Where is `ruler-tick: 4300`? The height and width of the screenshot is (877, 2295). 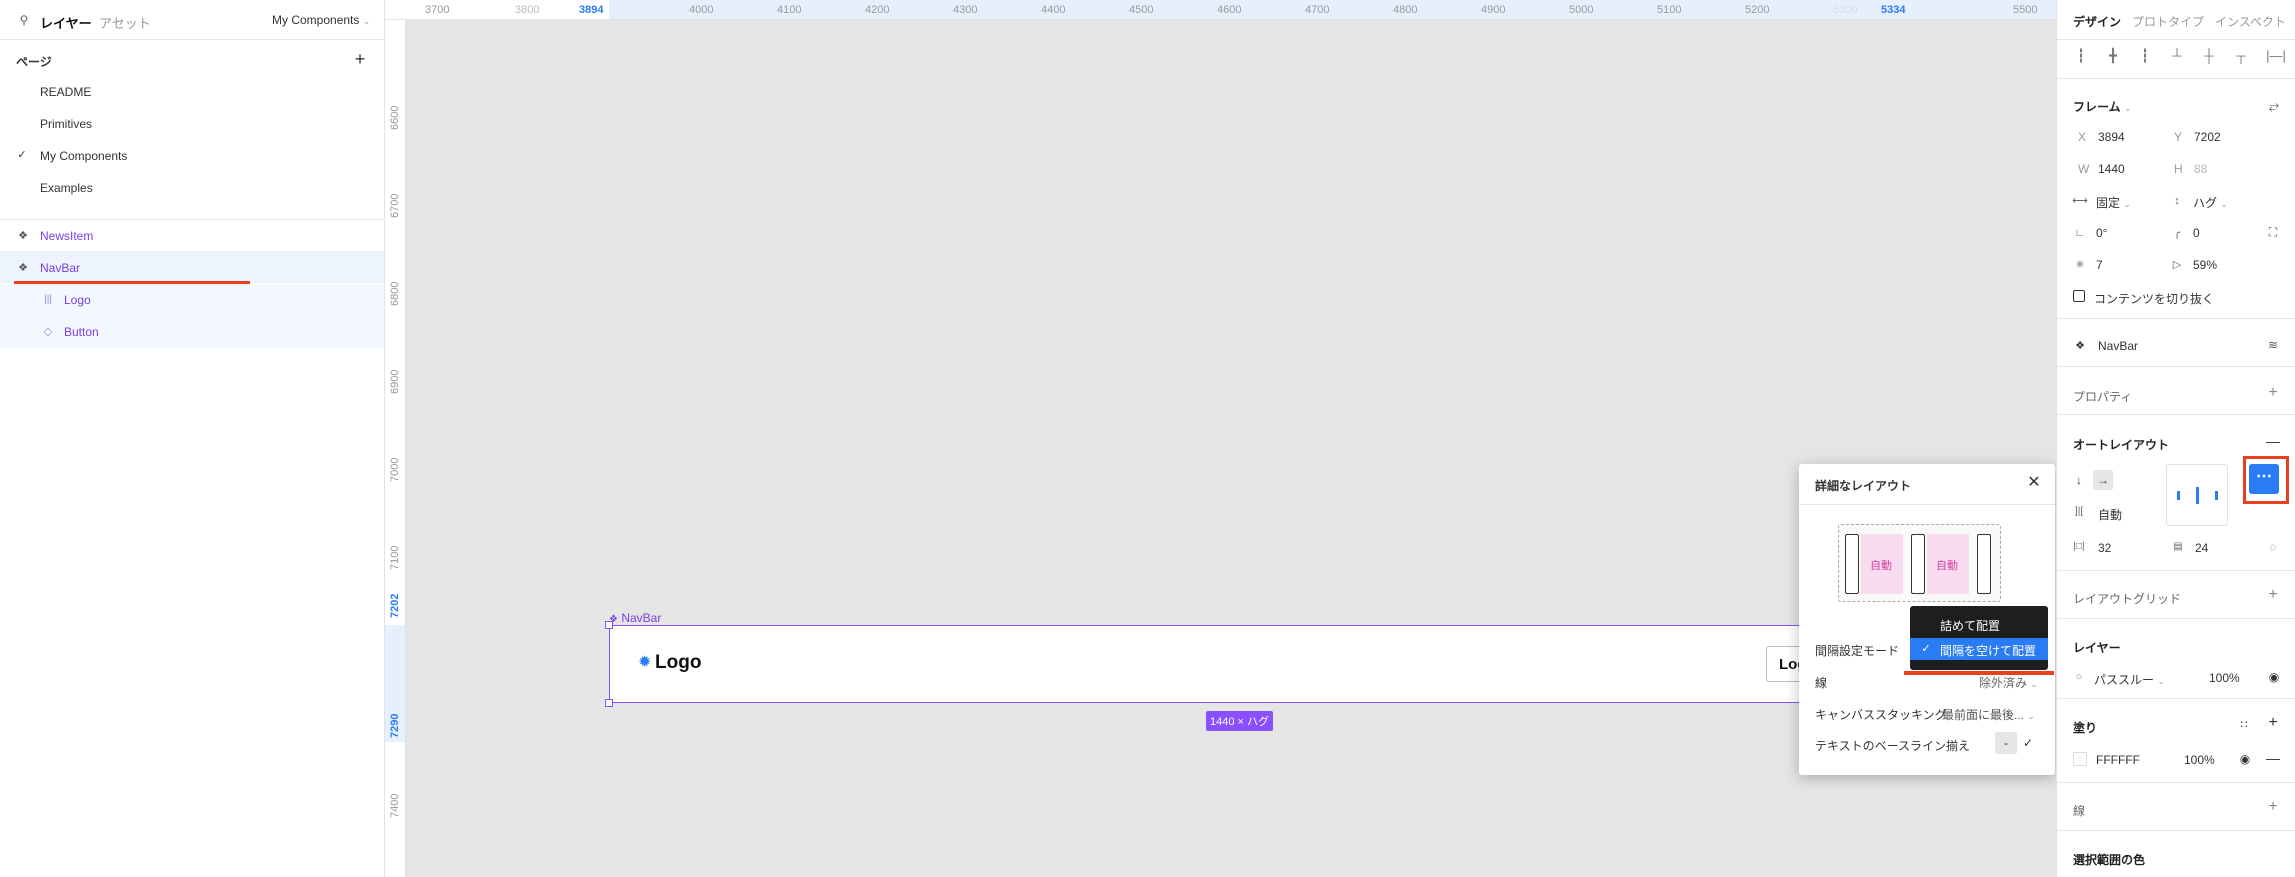
ruler-tick: 4300 is located at coordinates (965, 10).